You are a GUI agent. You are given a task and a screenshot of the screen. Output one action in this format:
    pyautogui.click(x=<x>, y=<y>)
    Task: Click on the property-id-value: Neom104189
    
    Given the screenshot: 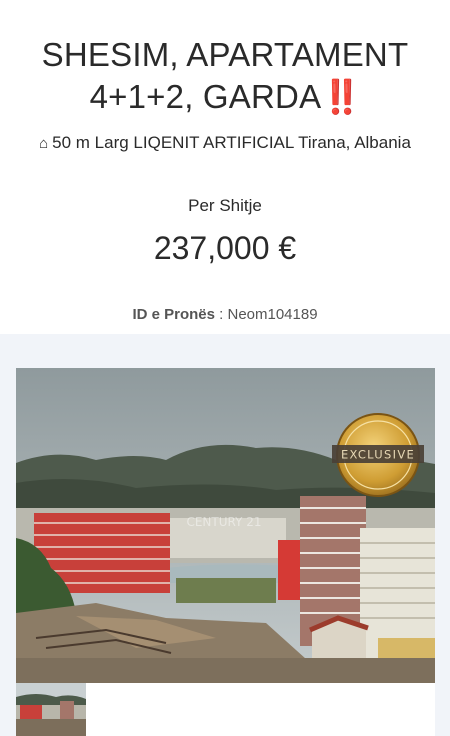 What is the action you would take?
    pyautogui.click(x=272, y=314)
    